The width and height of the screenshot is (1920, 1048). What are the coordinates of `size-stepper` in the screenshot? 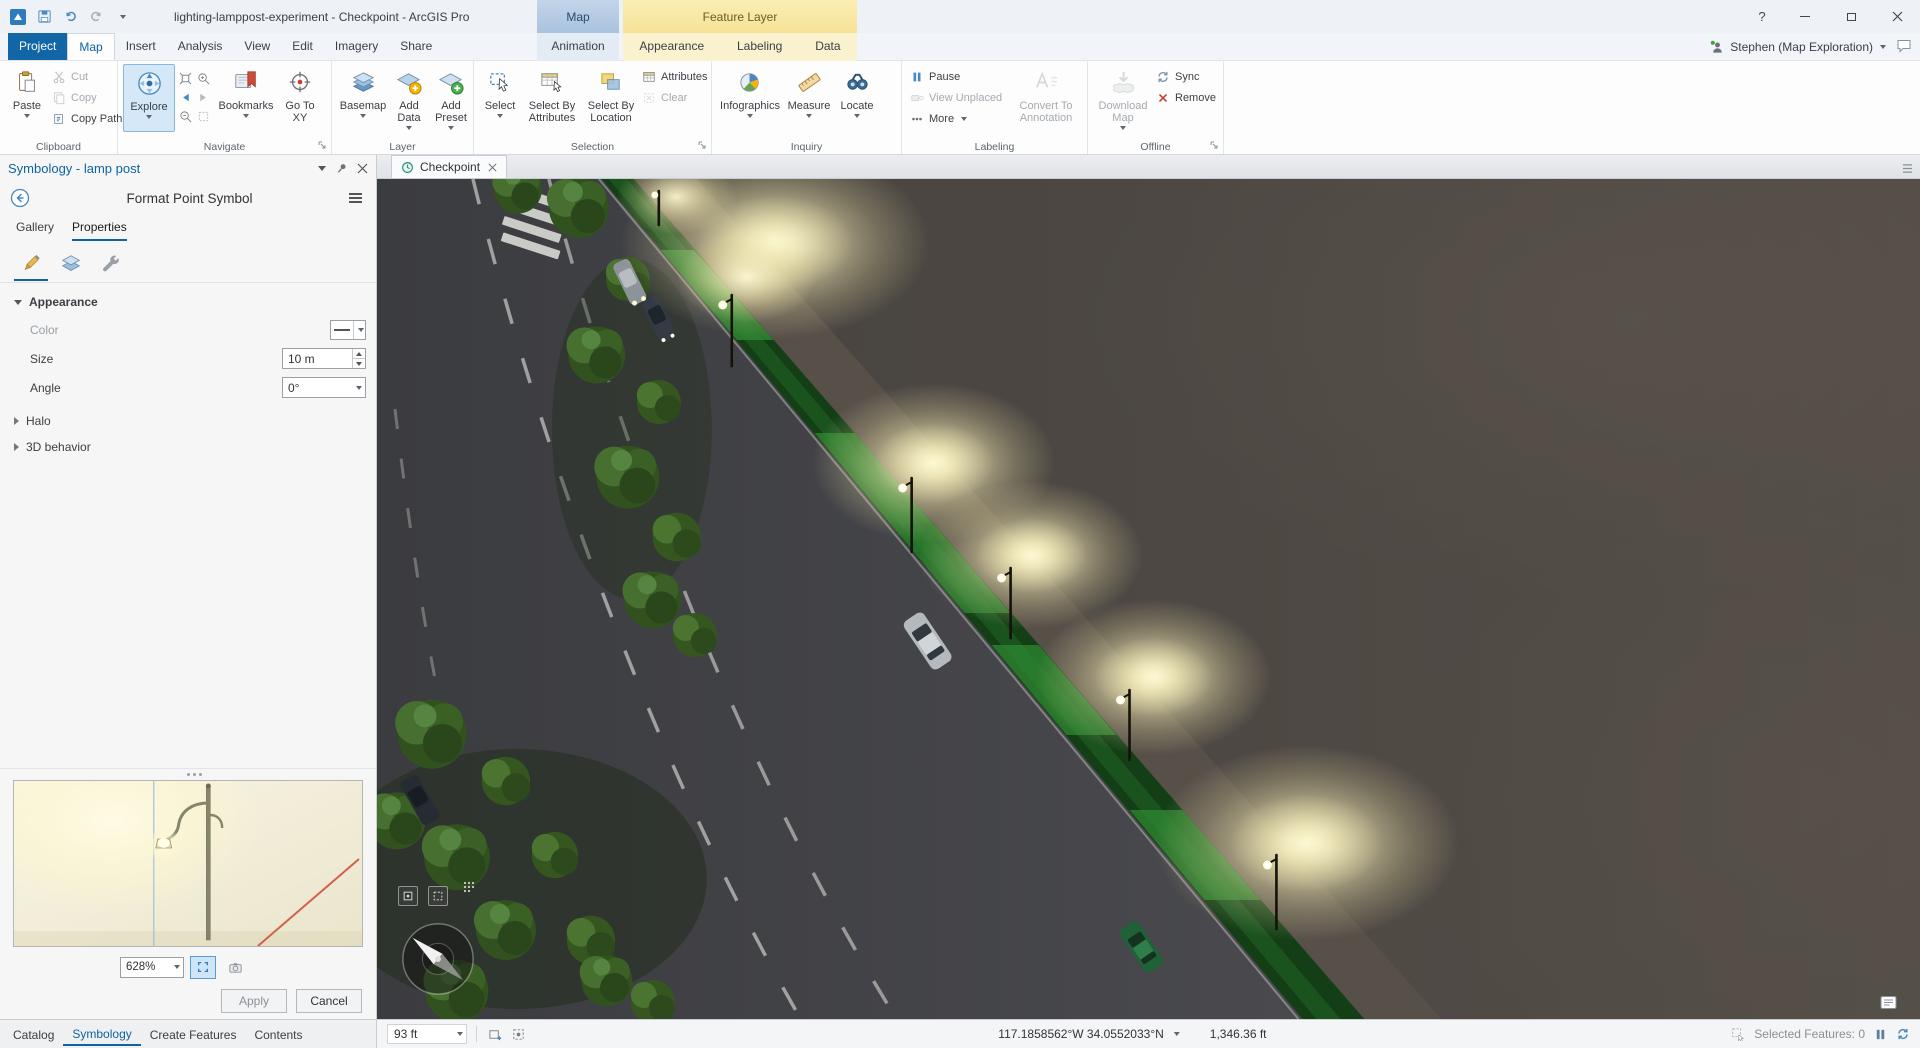 It's located at (358, 358).